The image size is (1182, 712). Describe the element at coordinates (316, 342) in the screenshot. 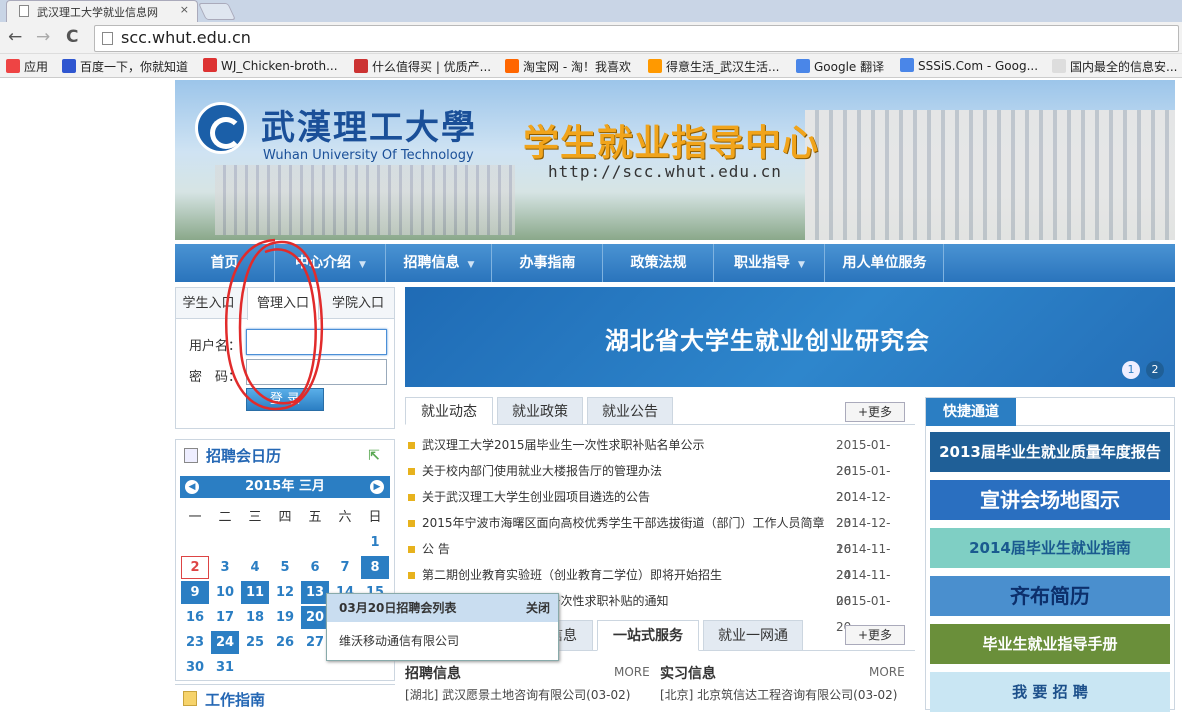

I see `username-input` at that location.